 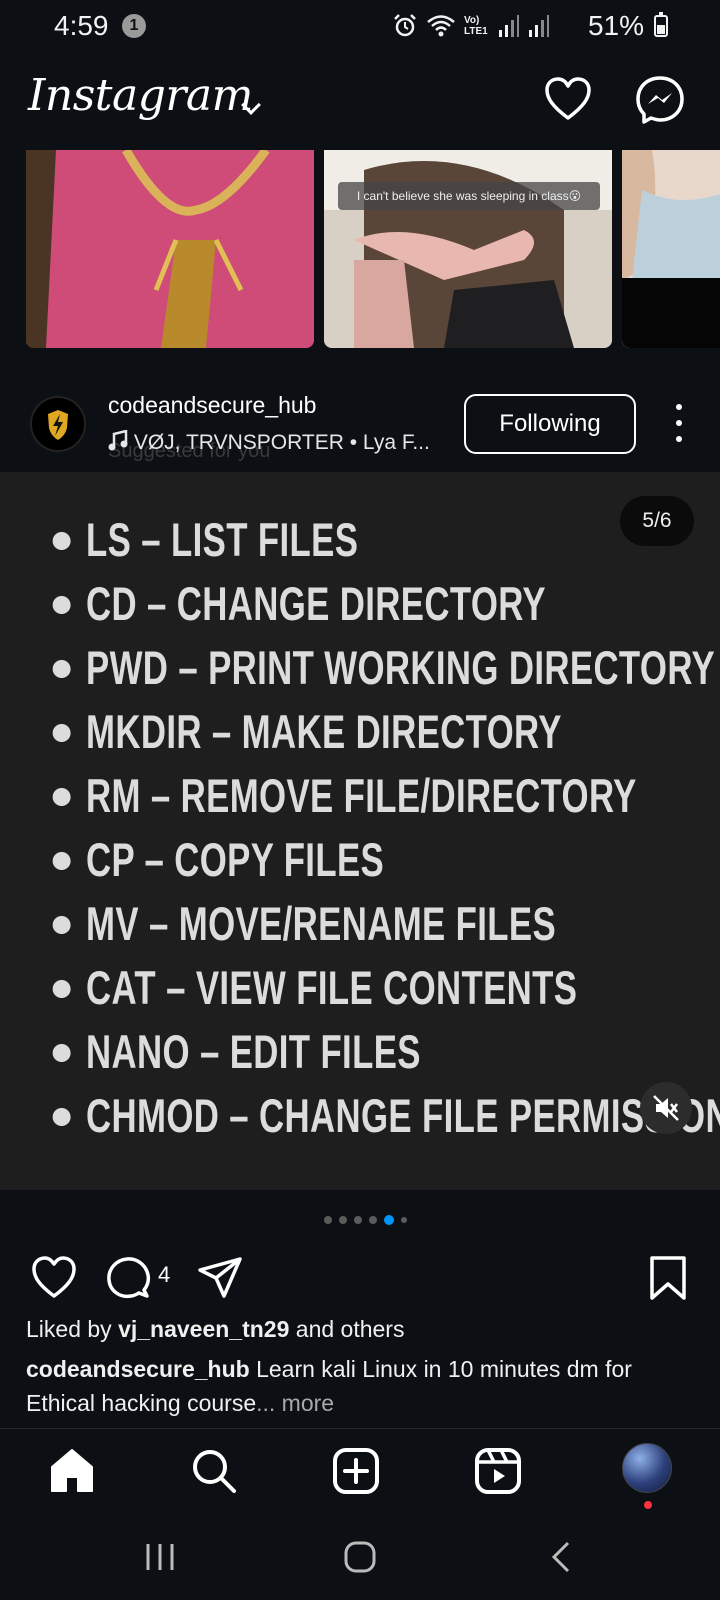 I want to click on reels-icon, so click(x=498, y=1471).